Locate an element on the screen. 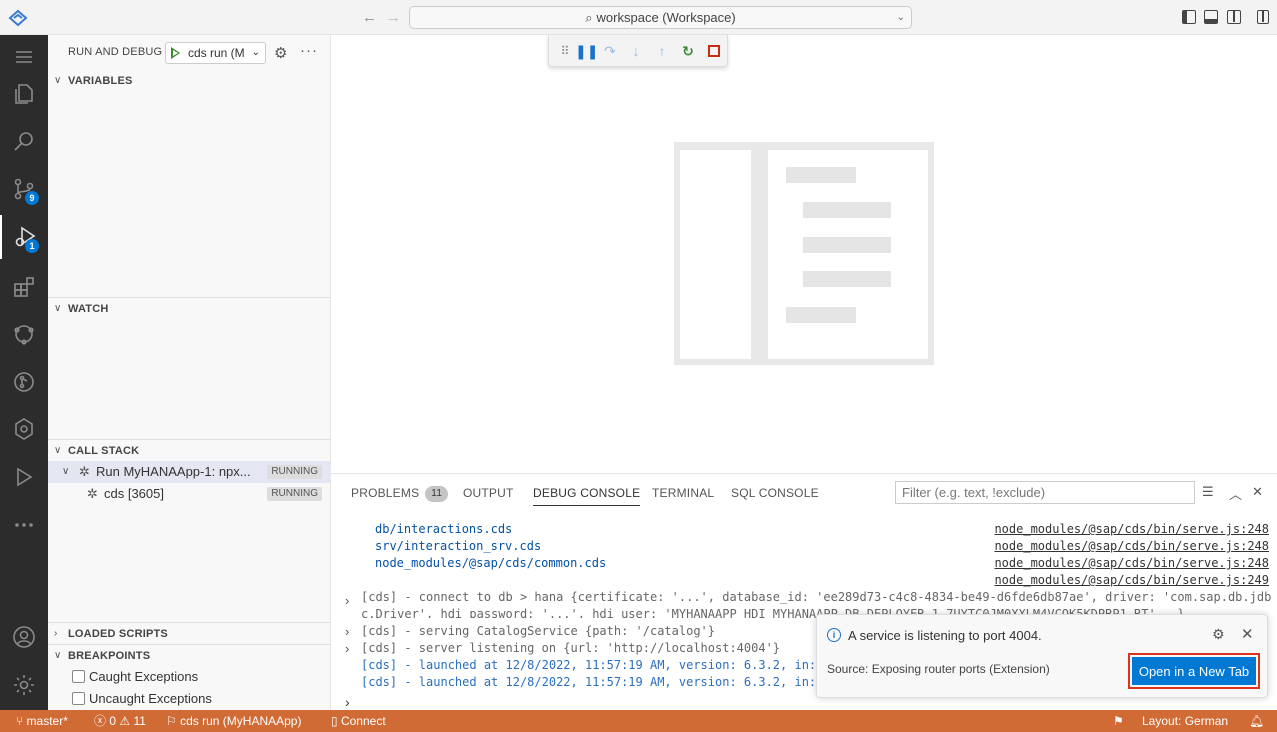 This screenshot has height=732, width=1277. toggle-secondary-sidebar-icon is located at coordinates (1234, 17).